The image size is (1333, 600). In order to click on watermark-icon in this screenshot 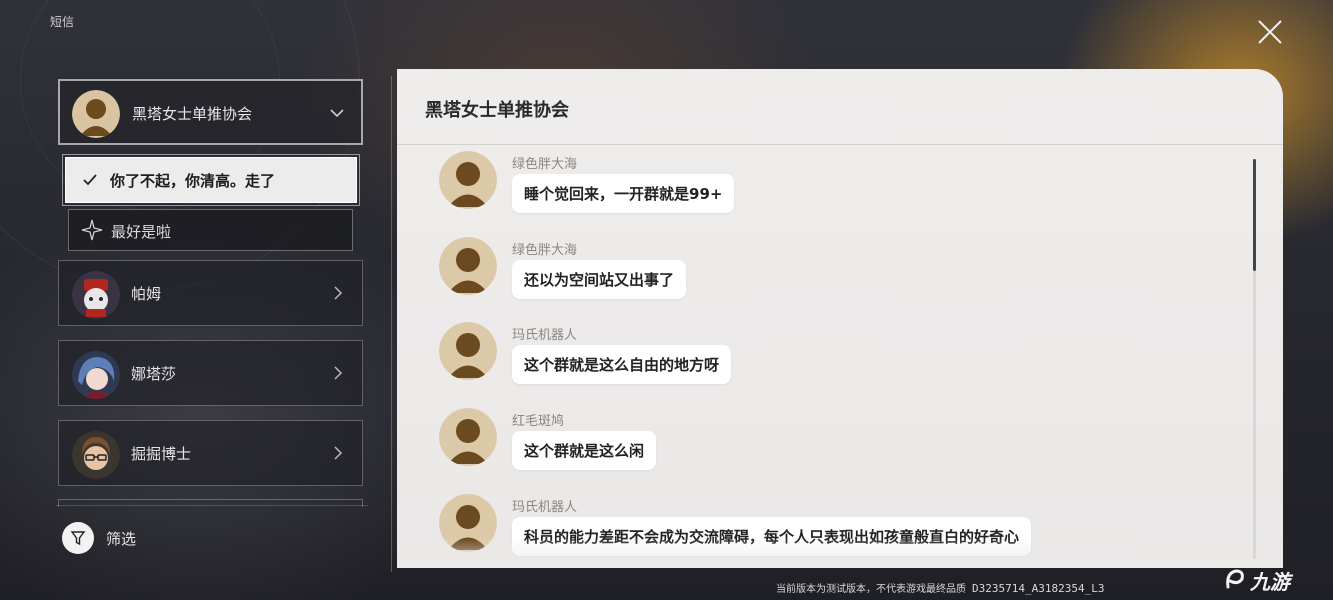, I will do `click(1235, 579)`.